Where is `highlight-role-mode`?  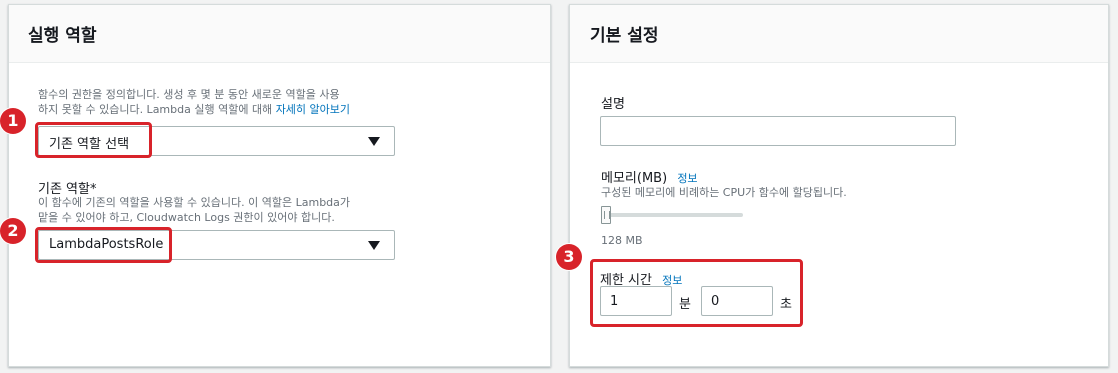
highlight-role-mode is located at coordinates (93, 140).